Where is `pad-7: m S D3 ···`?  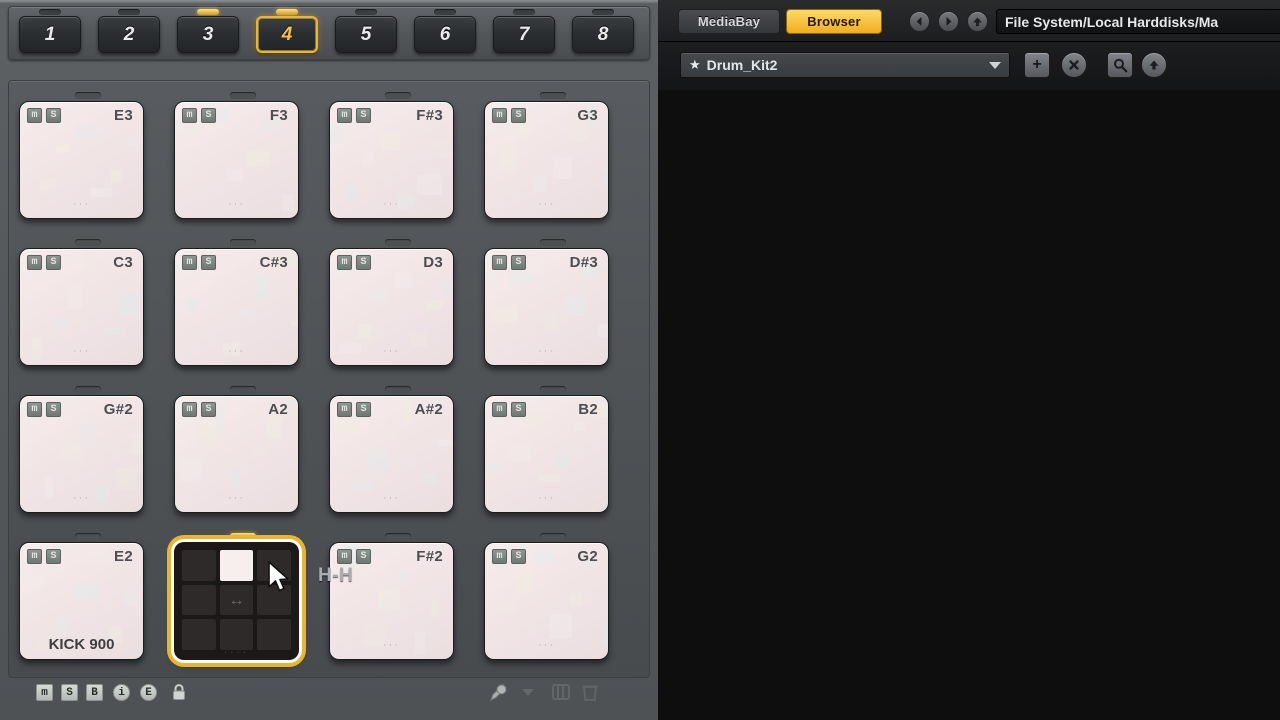 pad-7: m S D3 ··· is located at coordinates (391, 307).